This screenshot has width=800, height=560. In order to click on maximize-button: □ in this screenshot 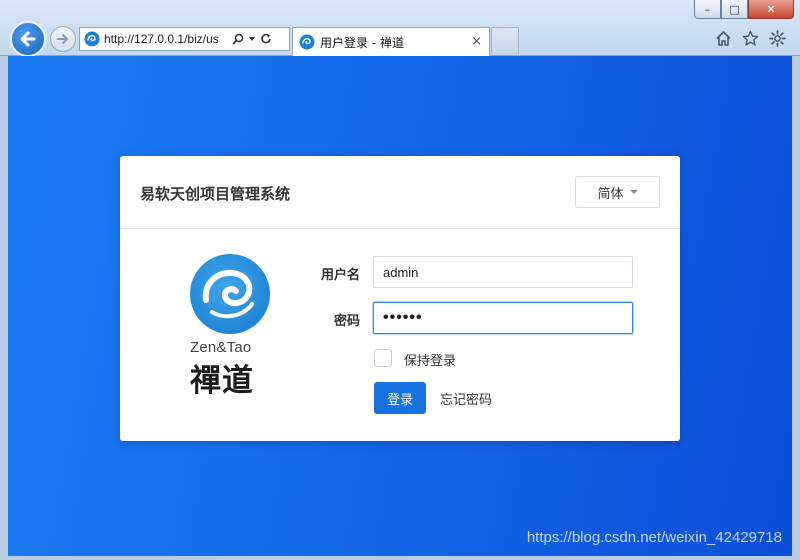, I will do `click(734, 9)`.